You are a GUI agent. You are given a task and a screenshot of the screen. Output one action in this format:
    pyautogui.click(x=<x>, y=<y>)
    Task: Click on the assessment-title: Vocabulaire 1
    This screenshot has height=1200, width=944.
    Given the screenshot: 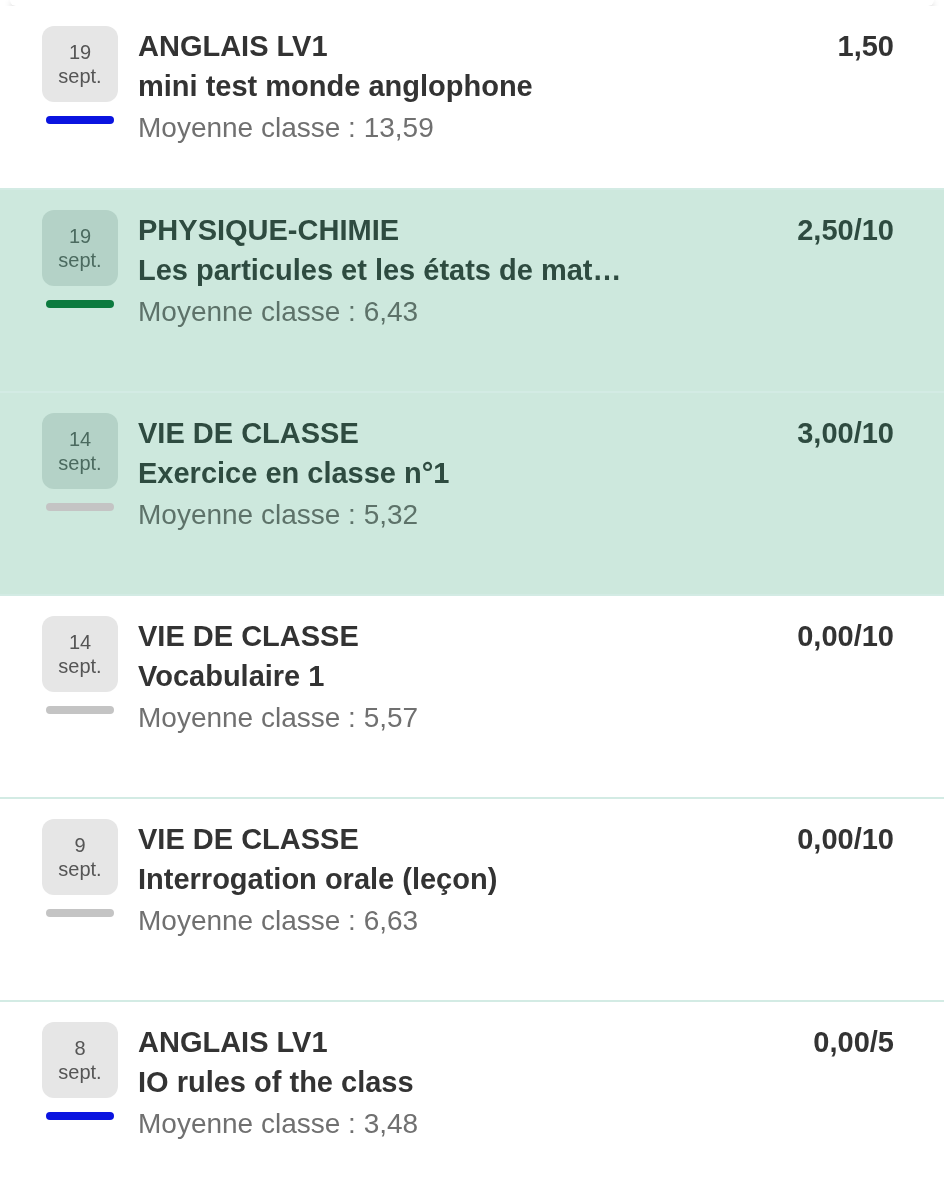 What is the action you would take?
    pyautogui.click(x=232, y=676)
    